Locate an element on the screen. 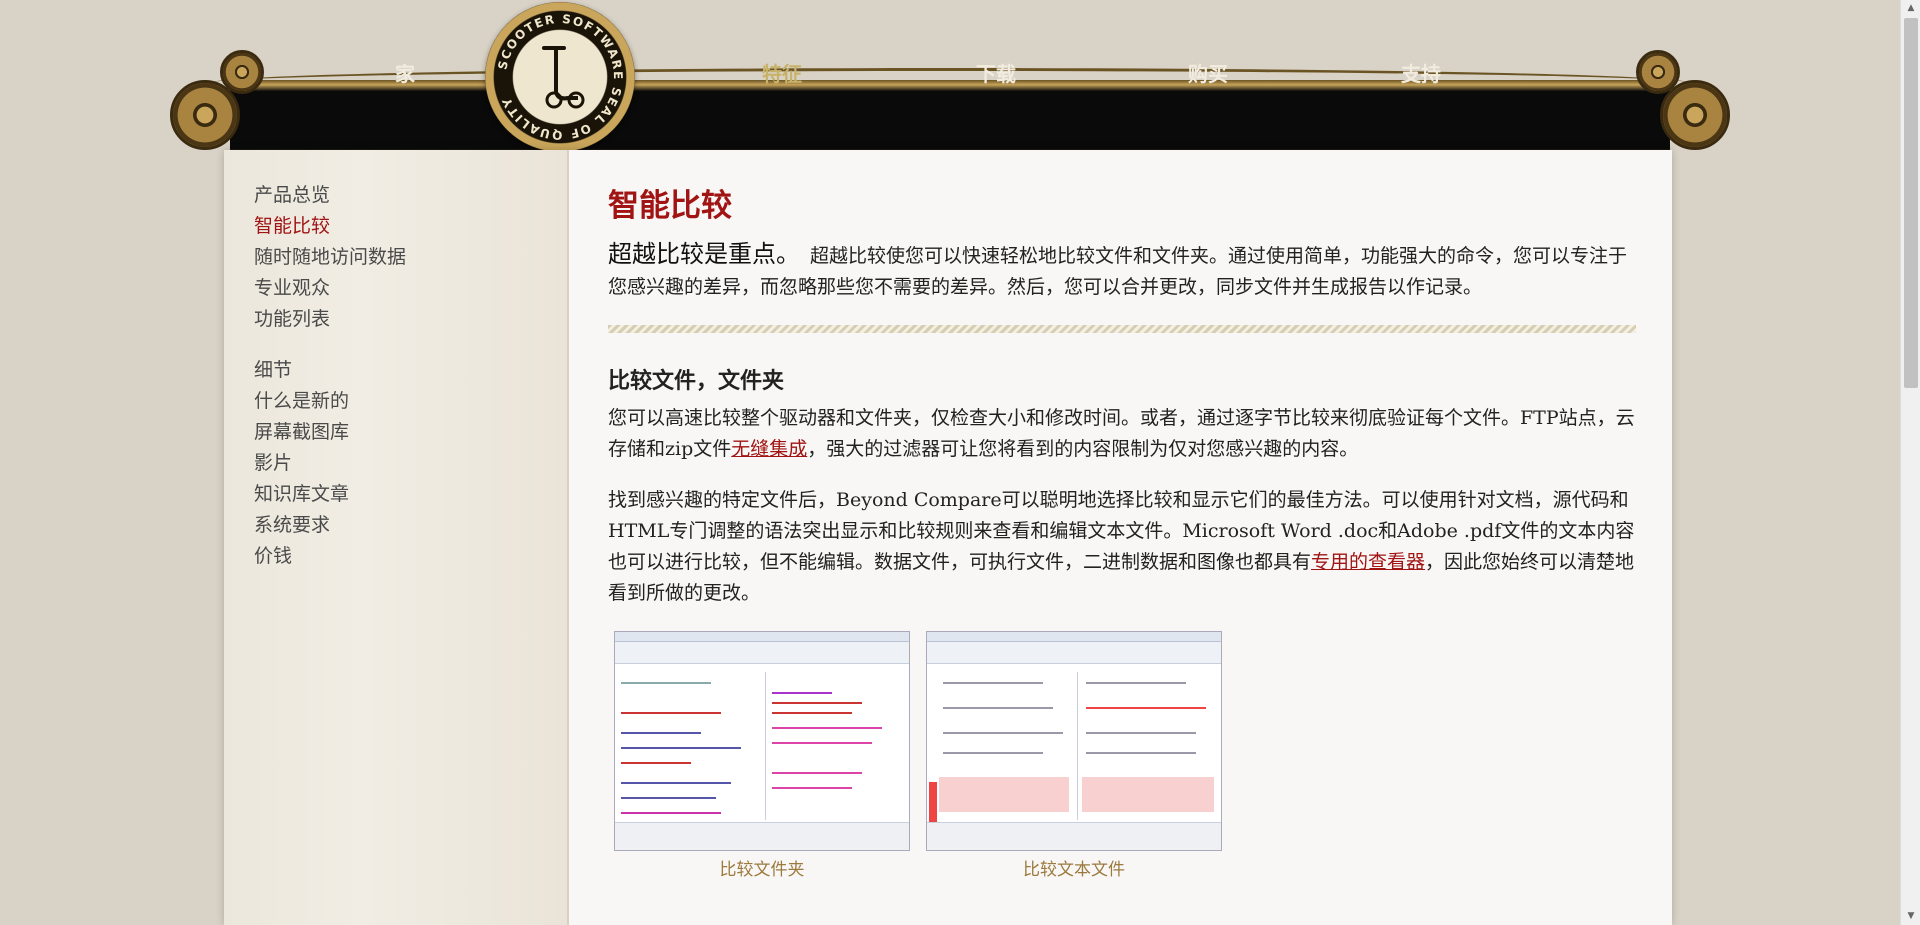  sidebar-item-data-access: 随时随地访问数据 is located at coordinates (395, 257).